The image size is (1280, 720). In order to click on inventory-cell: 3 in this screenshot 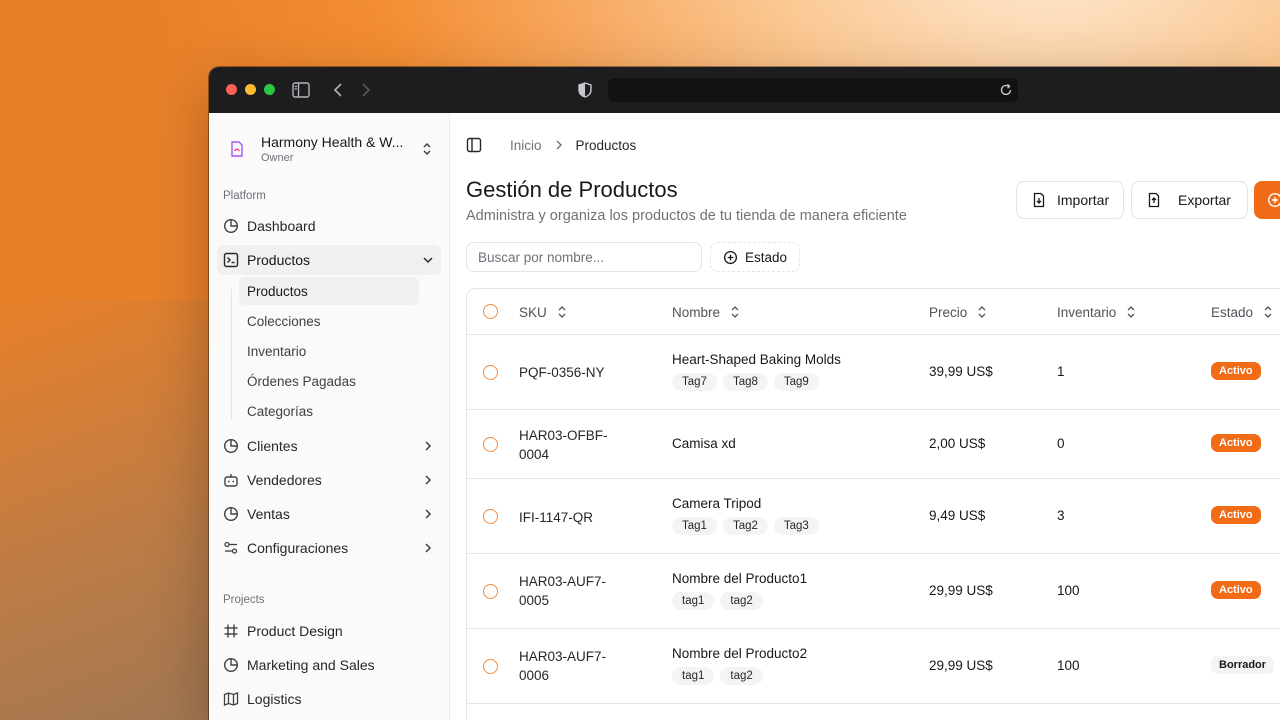, I will do `click(1061, 515)`.